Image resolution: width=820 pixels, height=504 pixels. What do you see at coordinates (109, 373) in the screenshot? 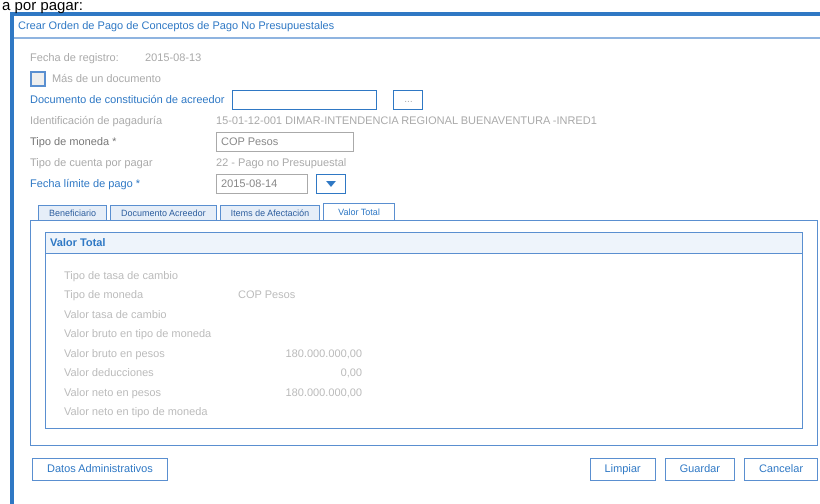
I see `field-label: Valor deducciones` at bounding box center [109, 373].